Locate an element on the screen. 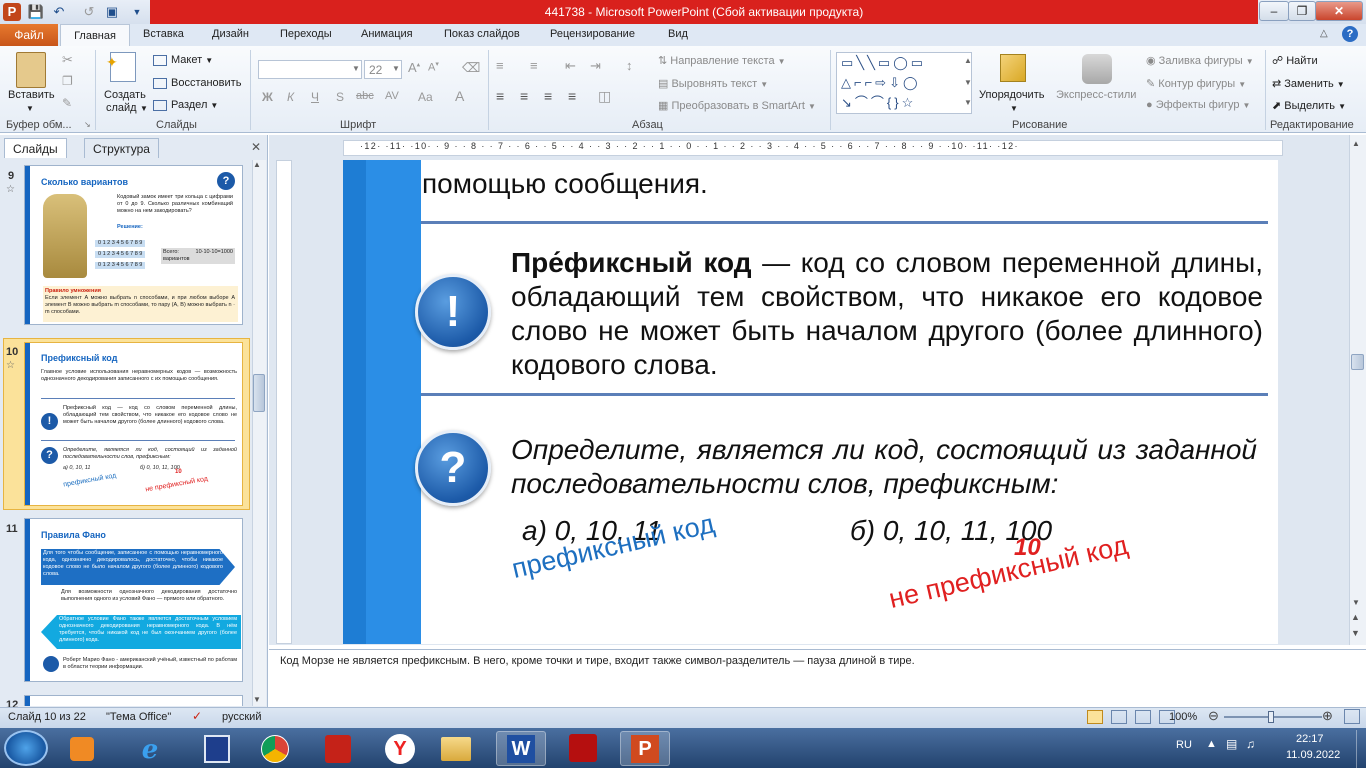 The image size is (1366, 768). pane-scroll-thumb is located at coordinates (259, 393).